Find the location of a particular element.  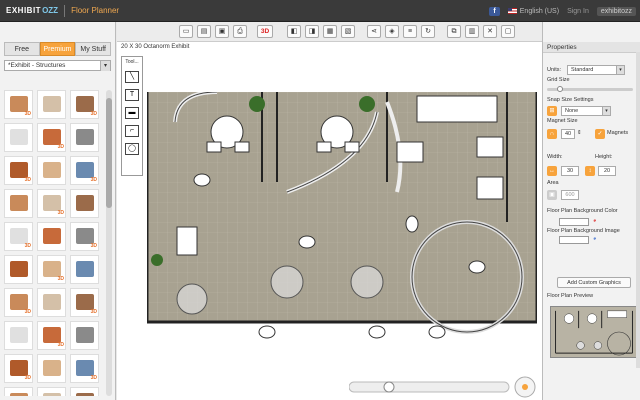

list-icon: ≡ is located at coordinates (410, 31).